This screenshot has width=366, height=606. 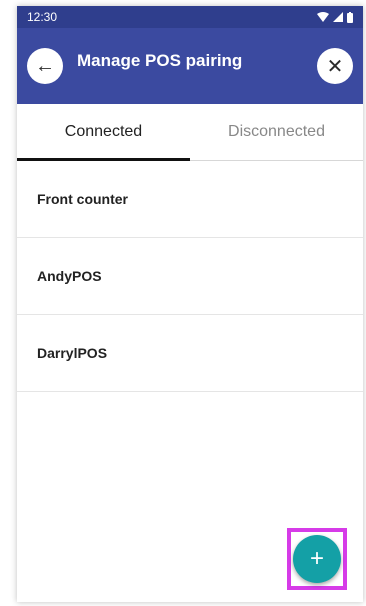 I want to click on wifi-icon, so click(x=323, y=17).